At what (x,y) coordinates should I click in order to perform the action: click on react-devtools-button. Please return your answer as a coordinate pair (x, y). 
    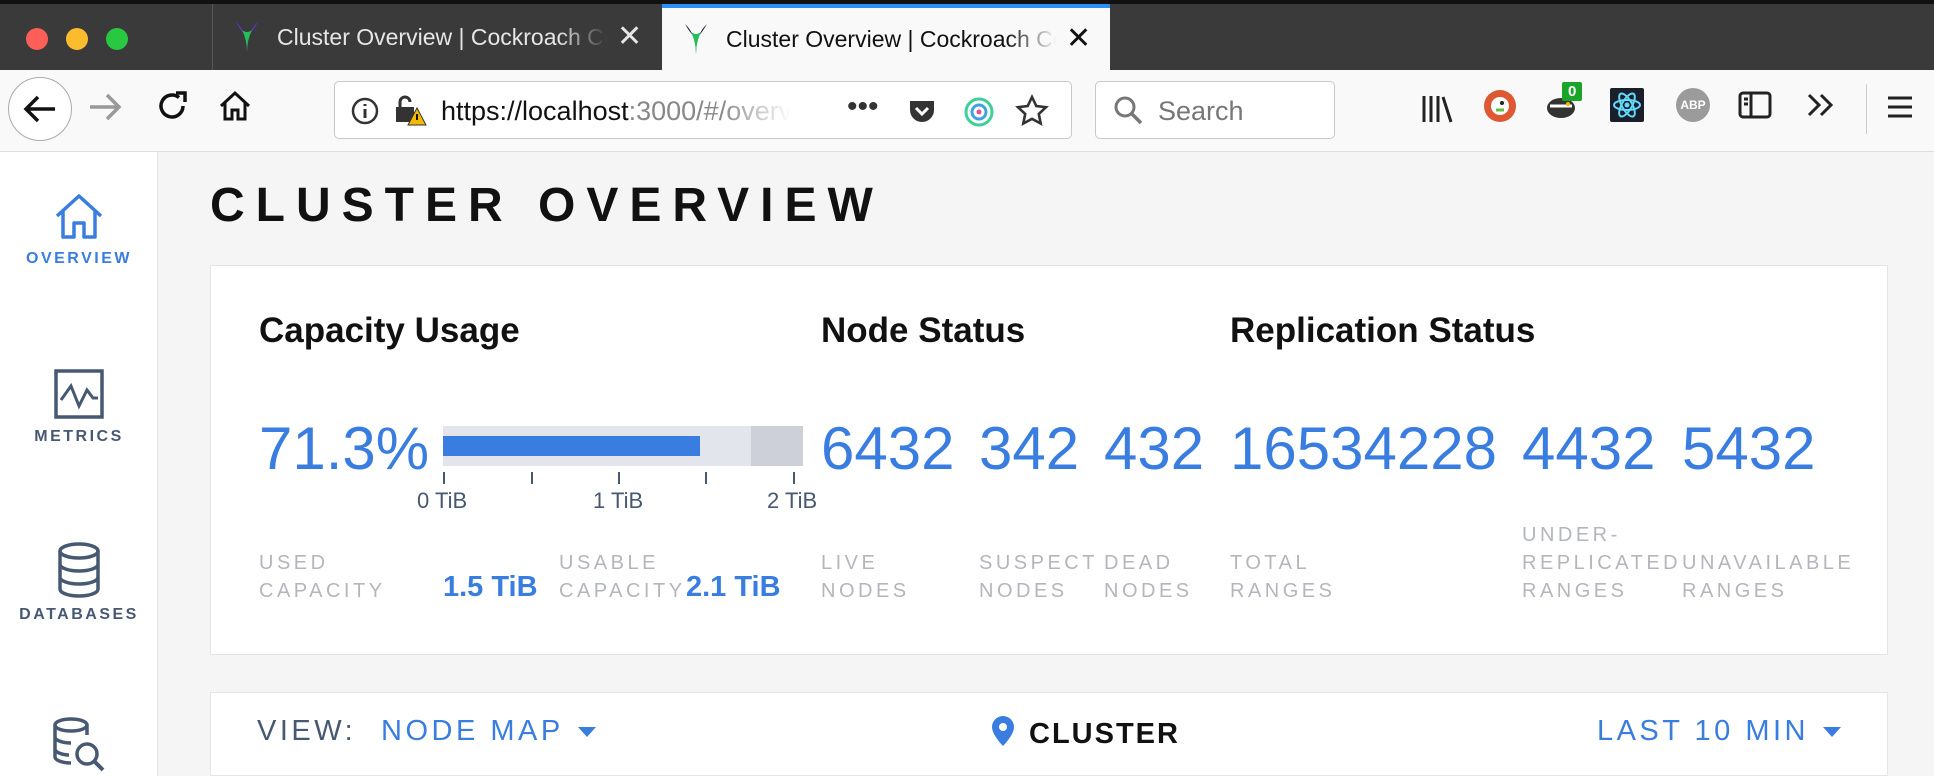
    Looking at the image, I should click on (1627, 105).